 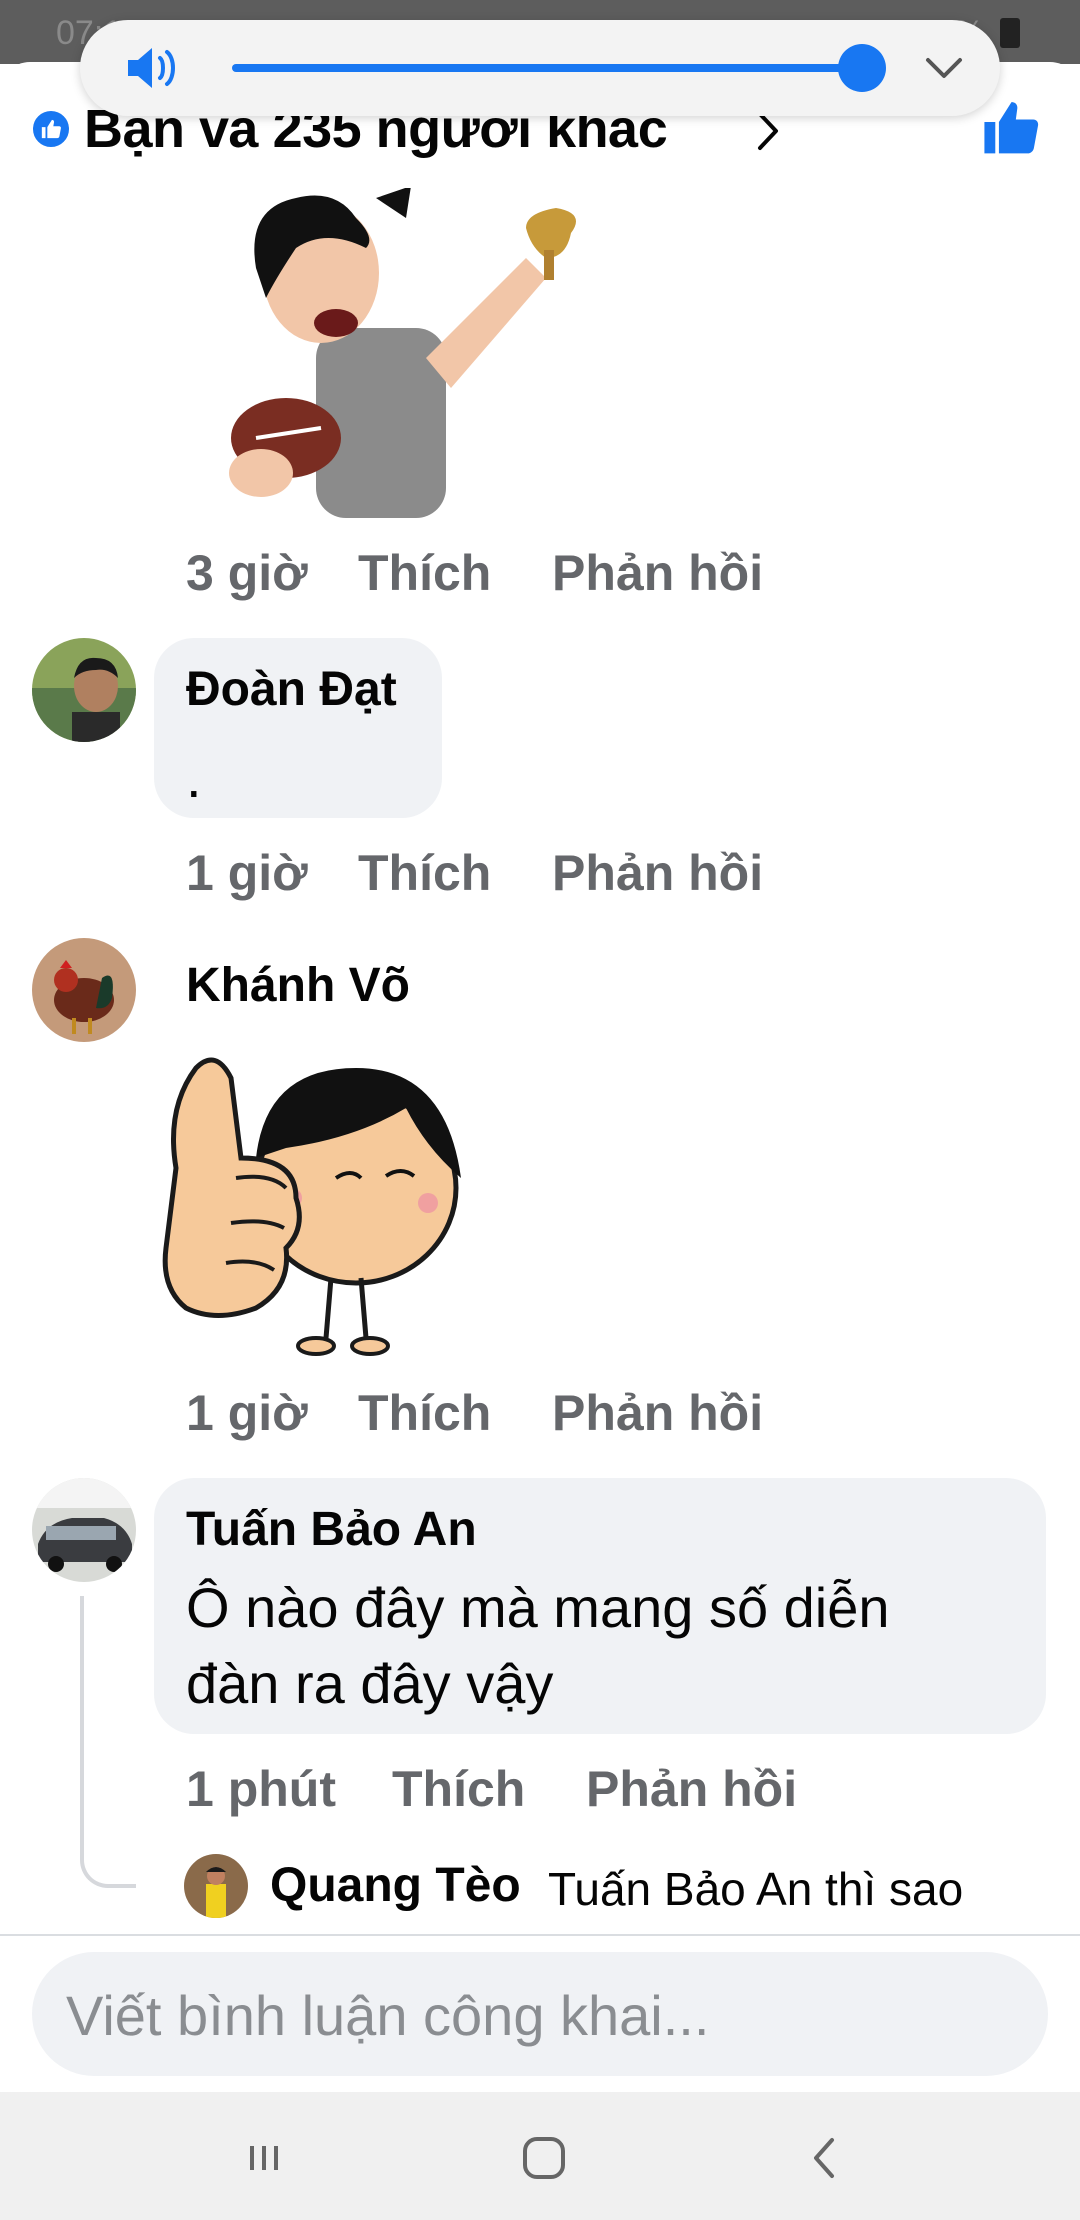 I want to click on comment-author: Tuấn Bảo An, so click(x=331, y=1529).